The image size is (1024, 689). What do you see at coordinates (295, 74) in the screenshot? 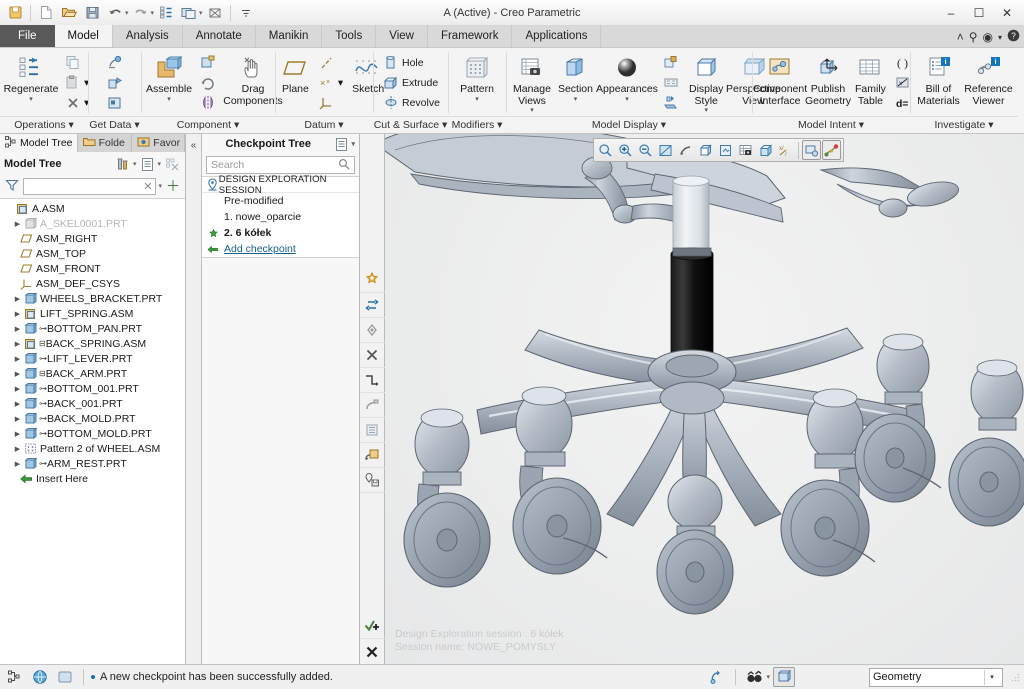
I see `plane-button: Plane` at bounding box center [295, 74].